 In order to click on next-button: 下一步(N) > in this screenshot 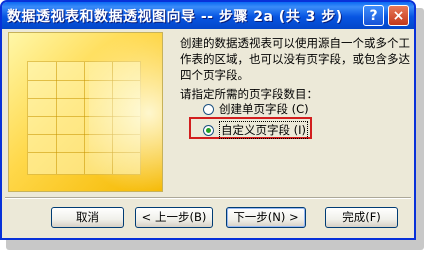, I will do `click(266, 217)`.